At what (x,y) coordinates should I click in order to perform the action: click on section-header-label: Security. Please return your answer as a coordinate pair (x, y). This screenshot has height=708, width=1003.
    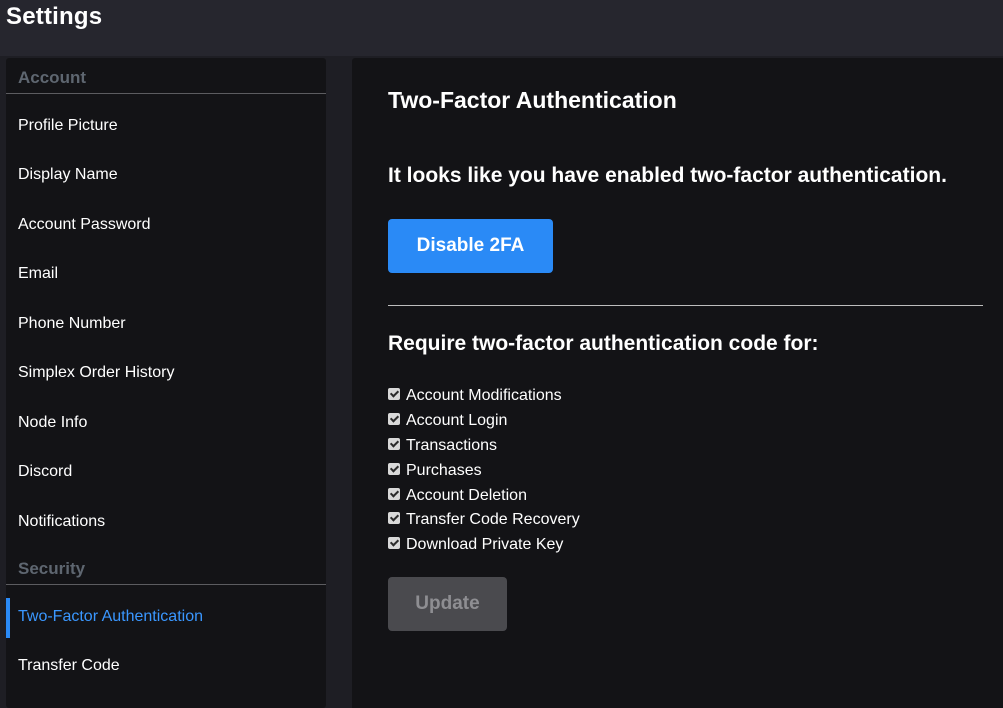
    Looking at the image, I should click on (52, 568).